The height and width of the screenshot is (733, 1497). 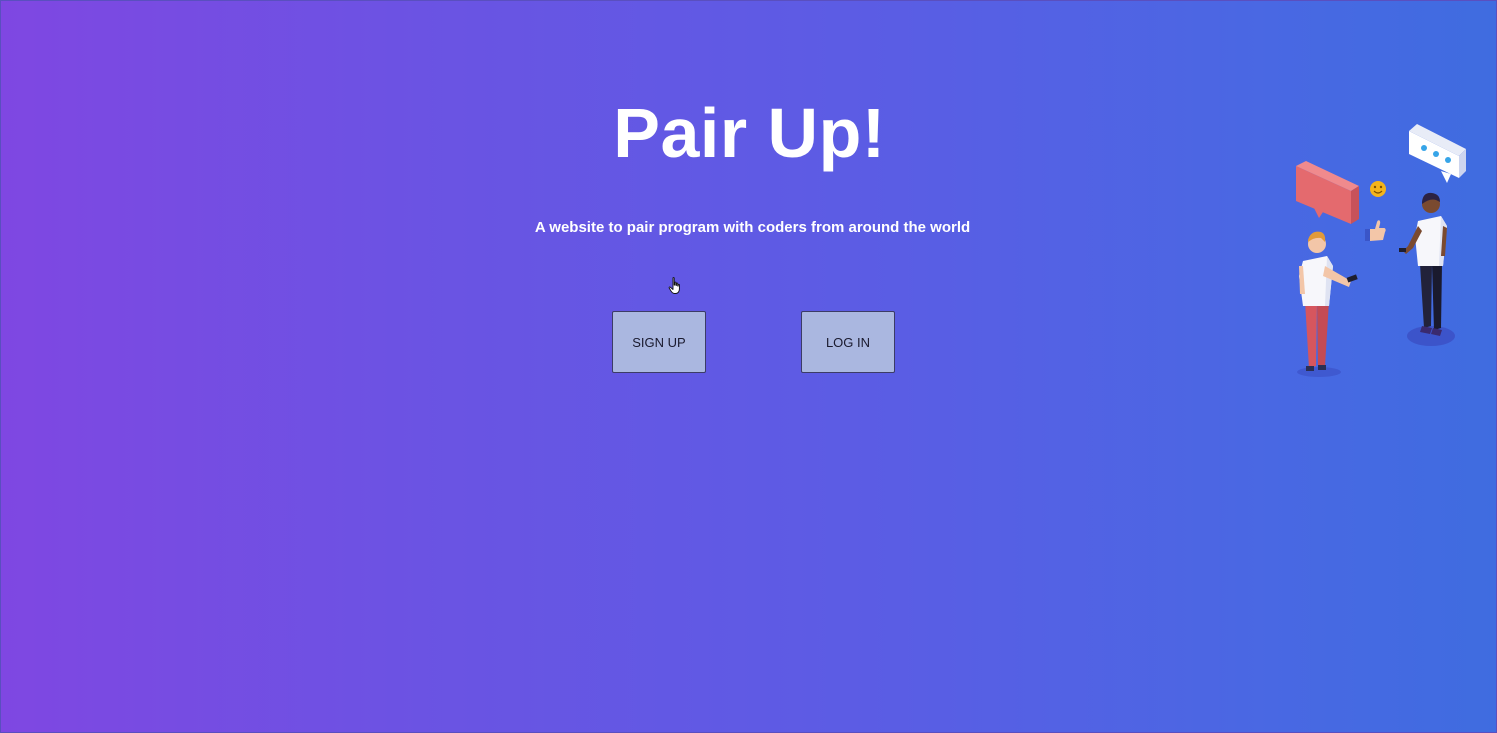 I want to click on page-title: Pair Up!, so click(x=749, y=133).